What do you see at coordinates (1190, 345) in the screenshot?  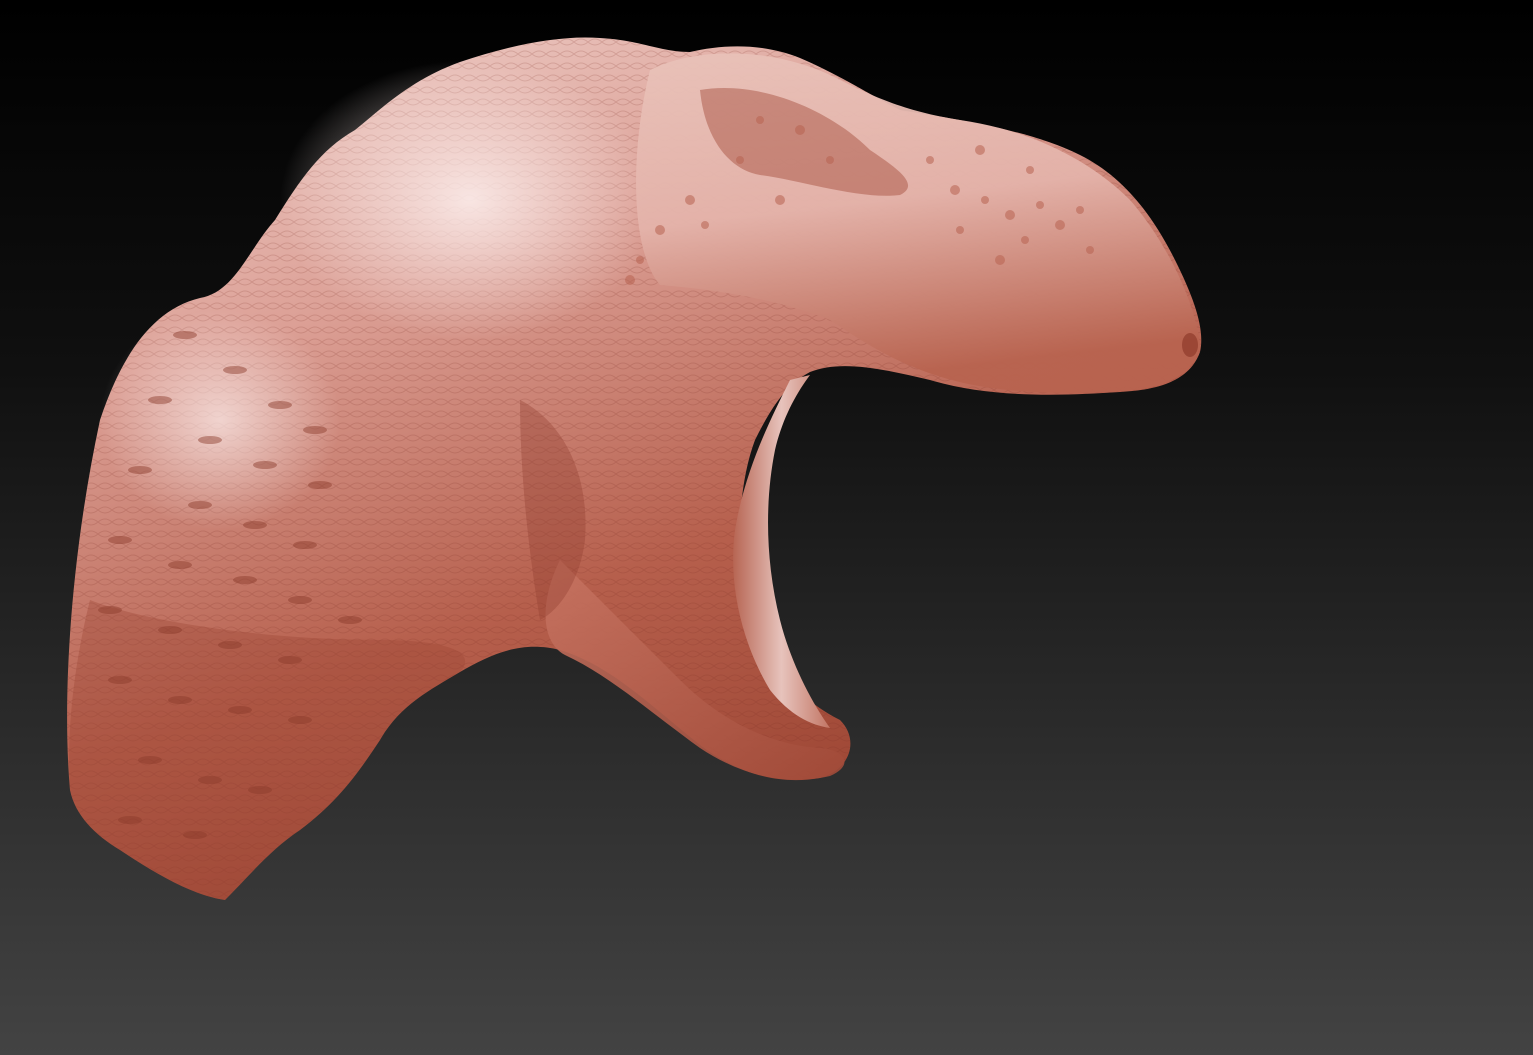 I see `model-nostril` at bounding box center [1190, 345].